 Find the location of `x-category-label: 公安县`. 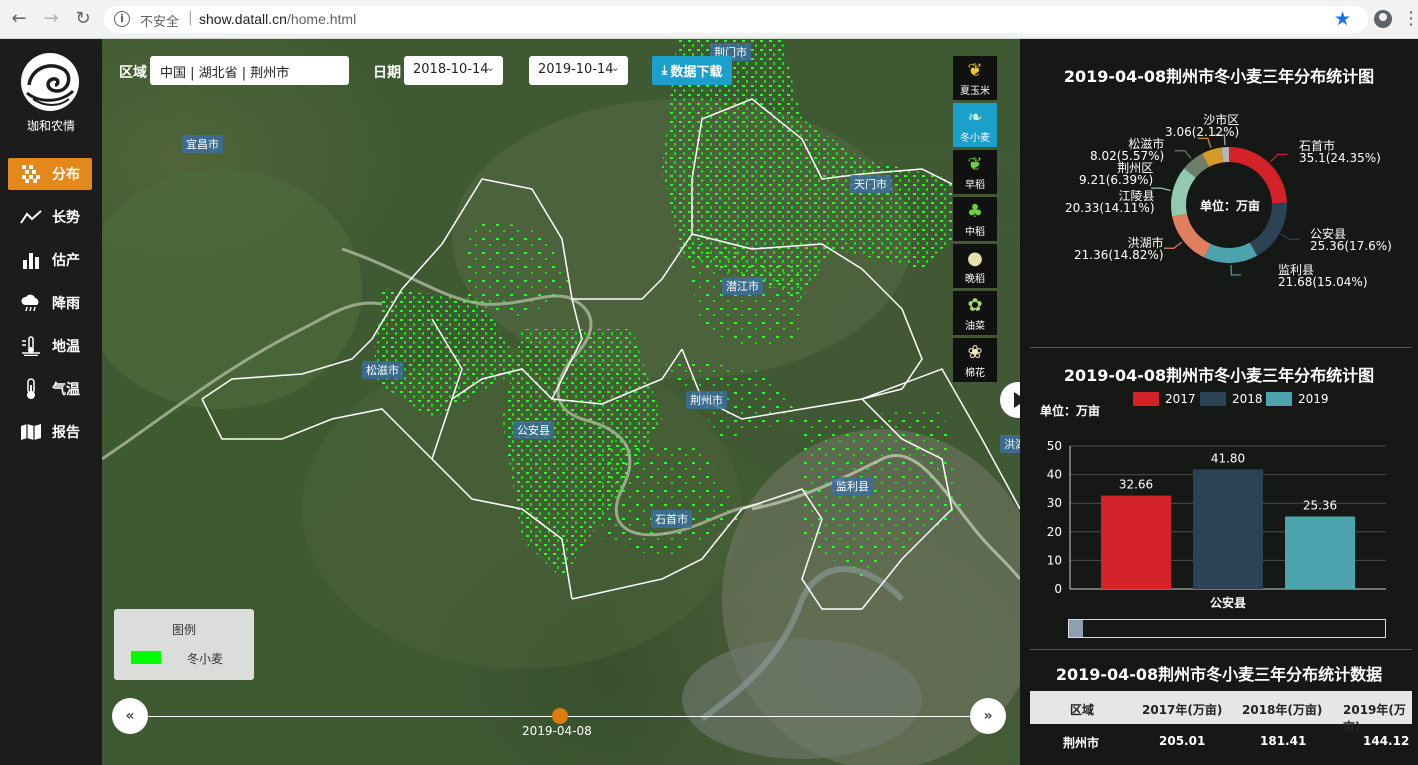

x-category-label: 公安县 is located at coordinates (1228, 602).